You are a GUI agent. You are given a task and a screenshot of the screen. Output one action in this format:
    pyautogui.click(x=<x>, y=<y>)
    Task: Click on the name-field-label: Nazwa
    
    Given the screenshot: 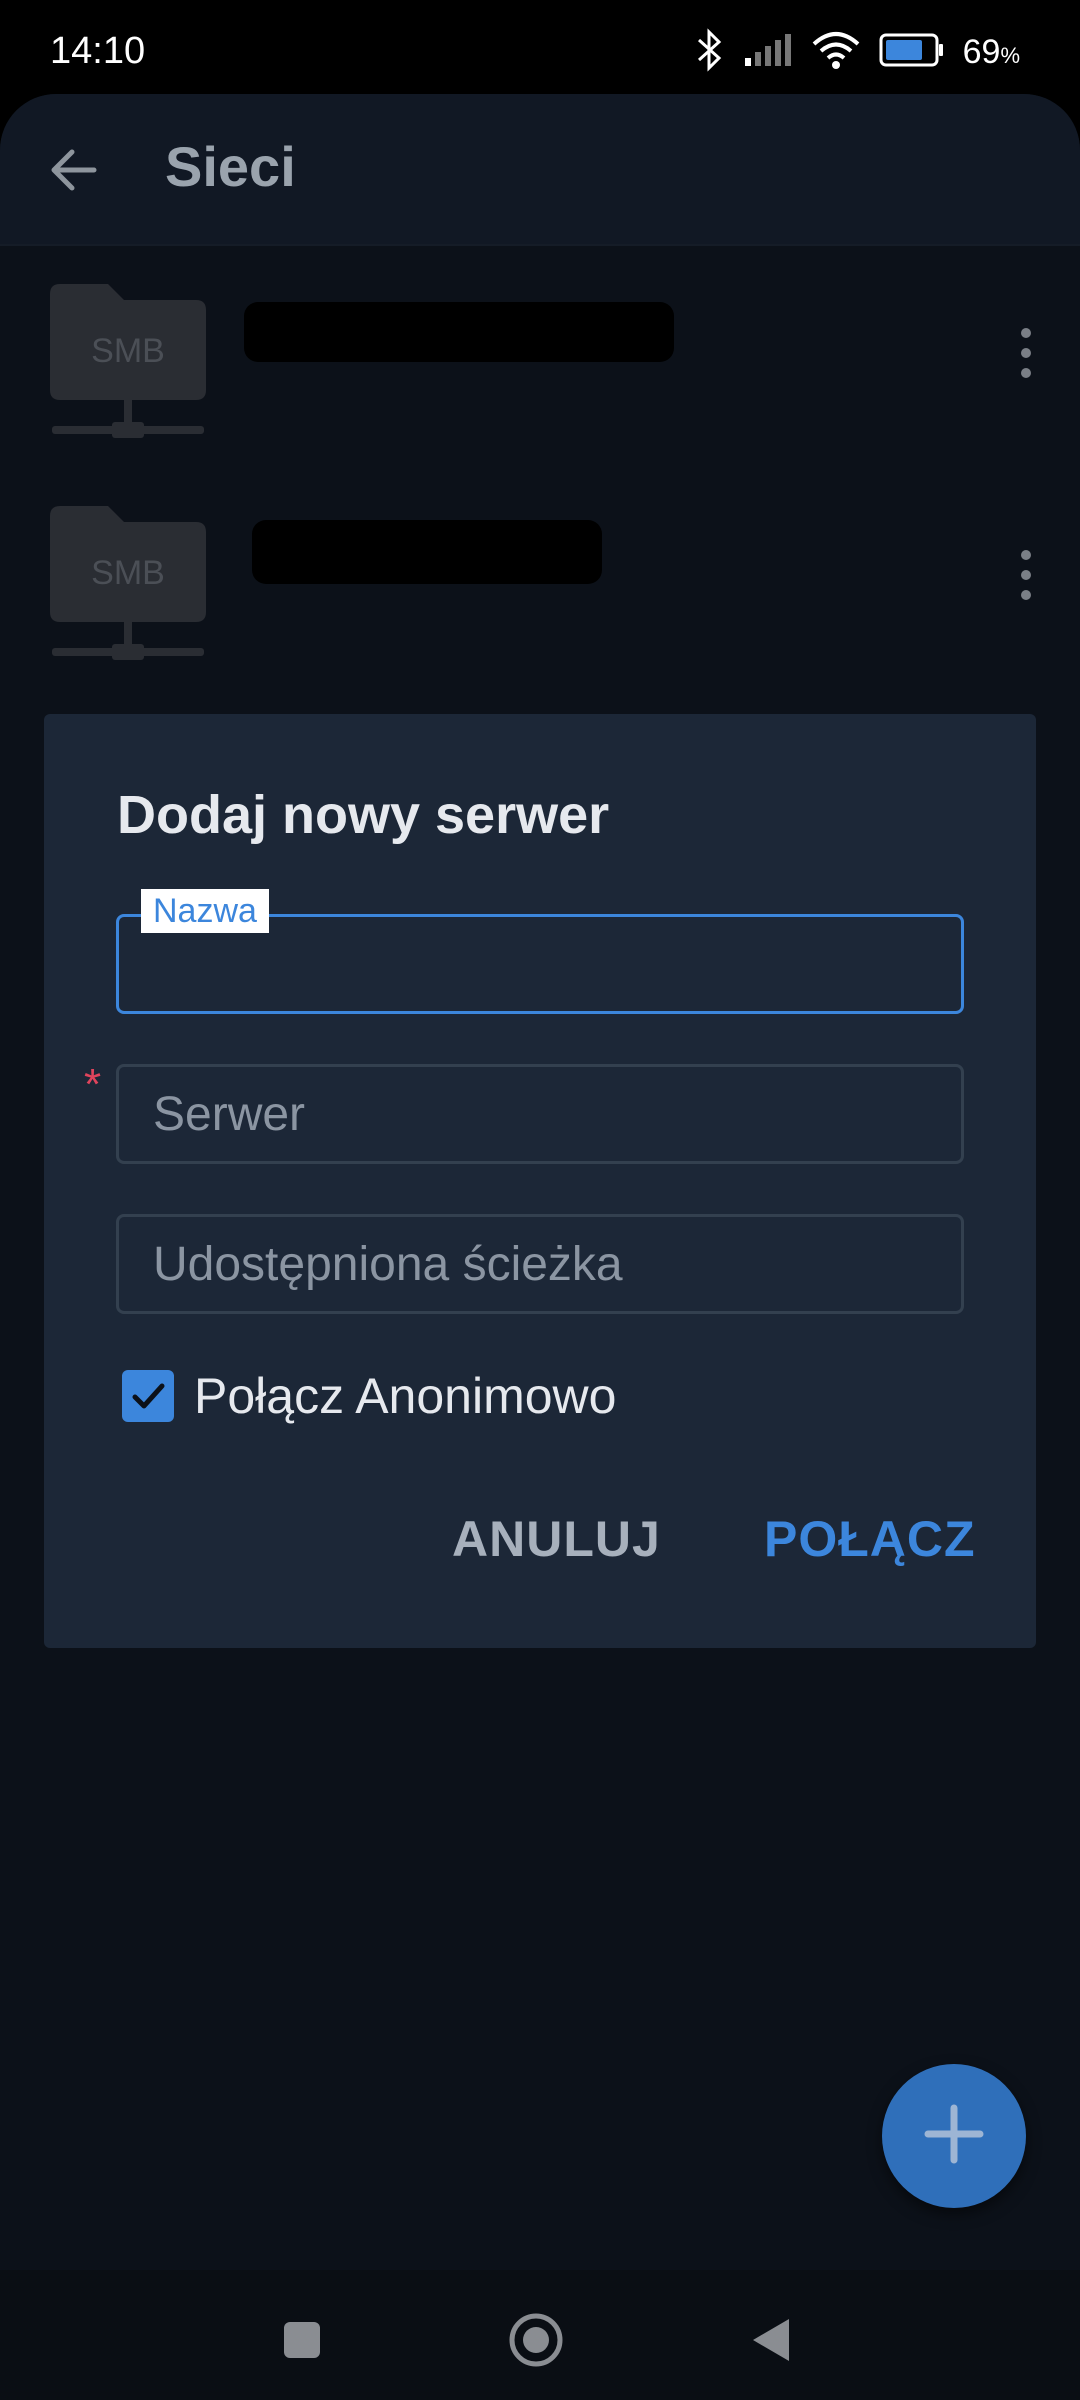 What is the action you would take?
    pyautogui.click(x=205, y=911)
    